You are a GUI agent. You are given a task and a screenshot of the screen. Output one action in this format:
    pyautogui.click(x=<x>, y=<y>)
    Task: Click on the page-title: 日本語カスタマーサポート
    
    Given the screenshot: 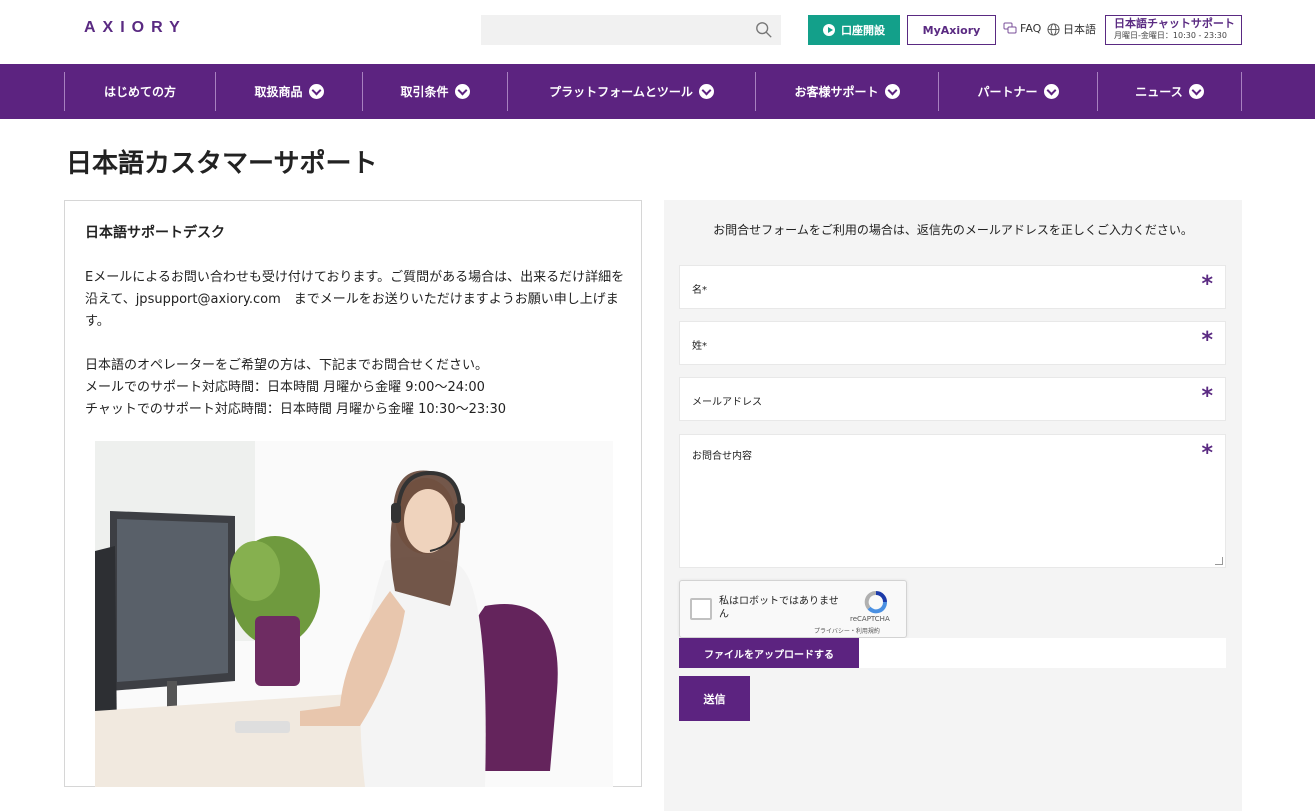 What is the action you would take?
    pyautogui.click(x=222, y=164)
    